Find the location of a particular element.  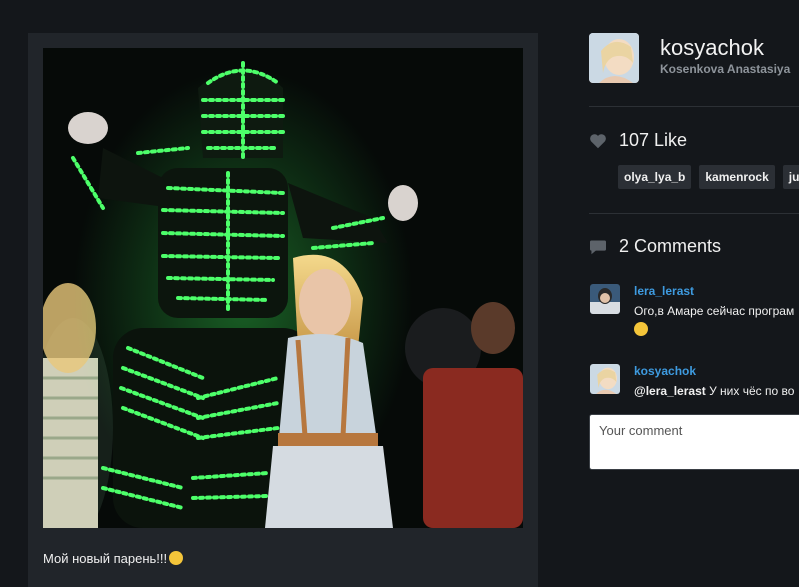

likers-list: olya_lya_b kamenrock juli is located at coordinates (708, 177).